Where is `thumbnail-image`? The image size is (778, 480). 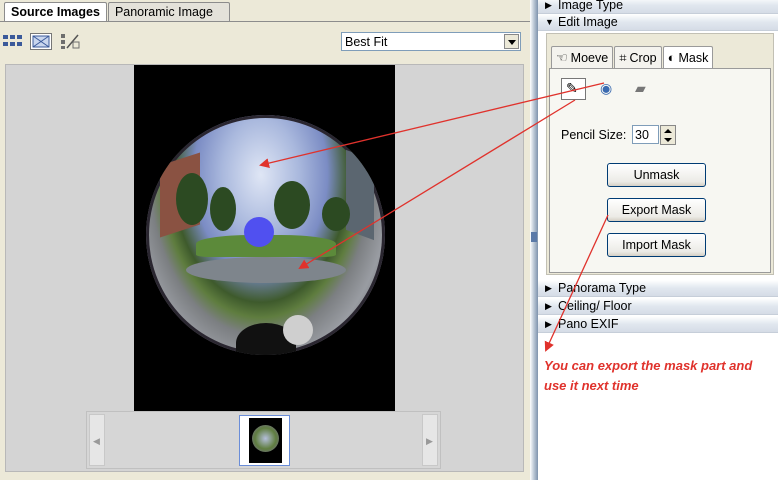 thumbnail-image is located at coordinates (265, 440).